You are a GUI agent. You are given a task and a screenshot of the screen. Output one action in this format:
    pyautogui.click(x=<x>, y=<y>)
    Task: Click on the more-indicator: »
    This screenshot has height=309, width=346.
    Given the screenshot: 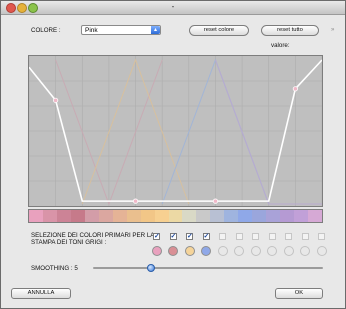 What is the action you would take?
    pyautogui.click(x=333, y=30)
    